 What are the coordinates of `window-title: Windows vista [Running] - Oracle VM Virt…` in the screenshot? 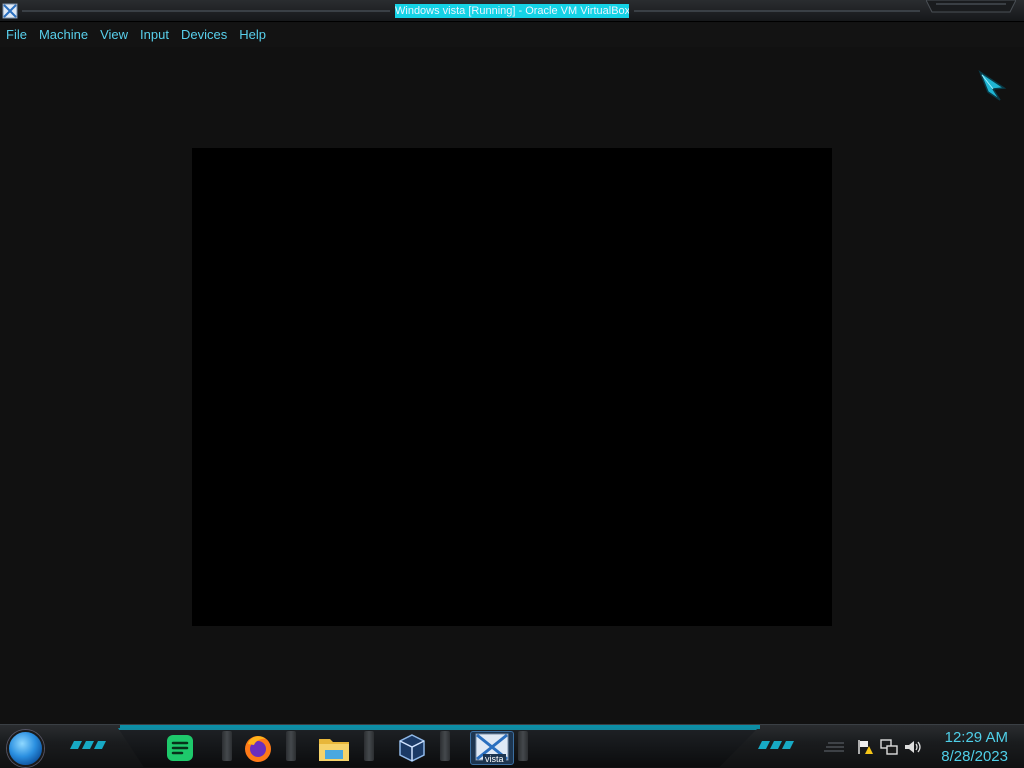 It's located at (512, 11).